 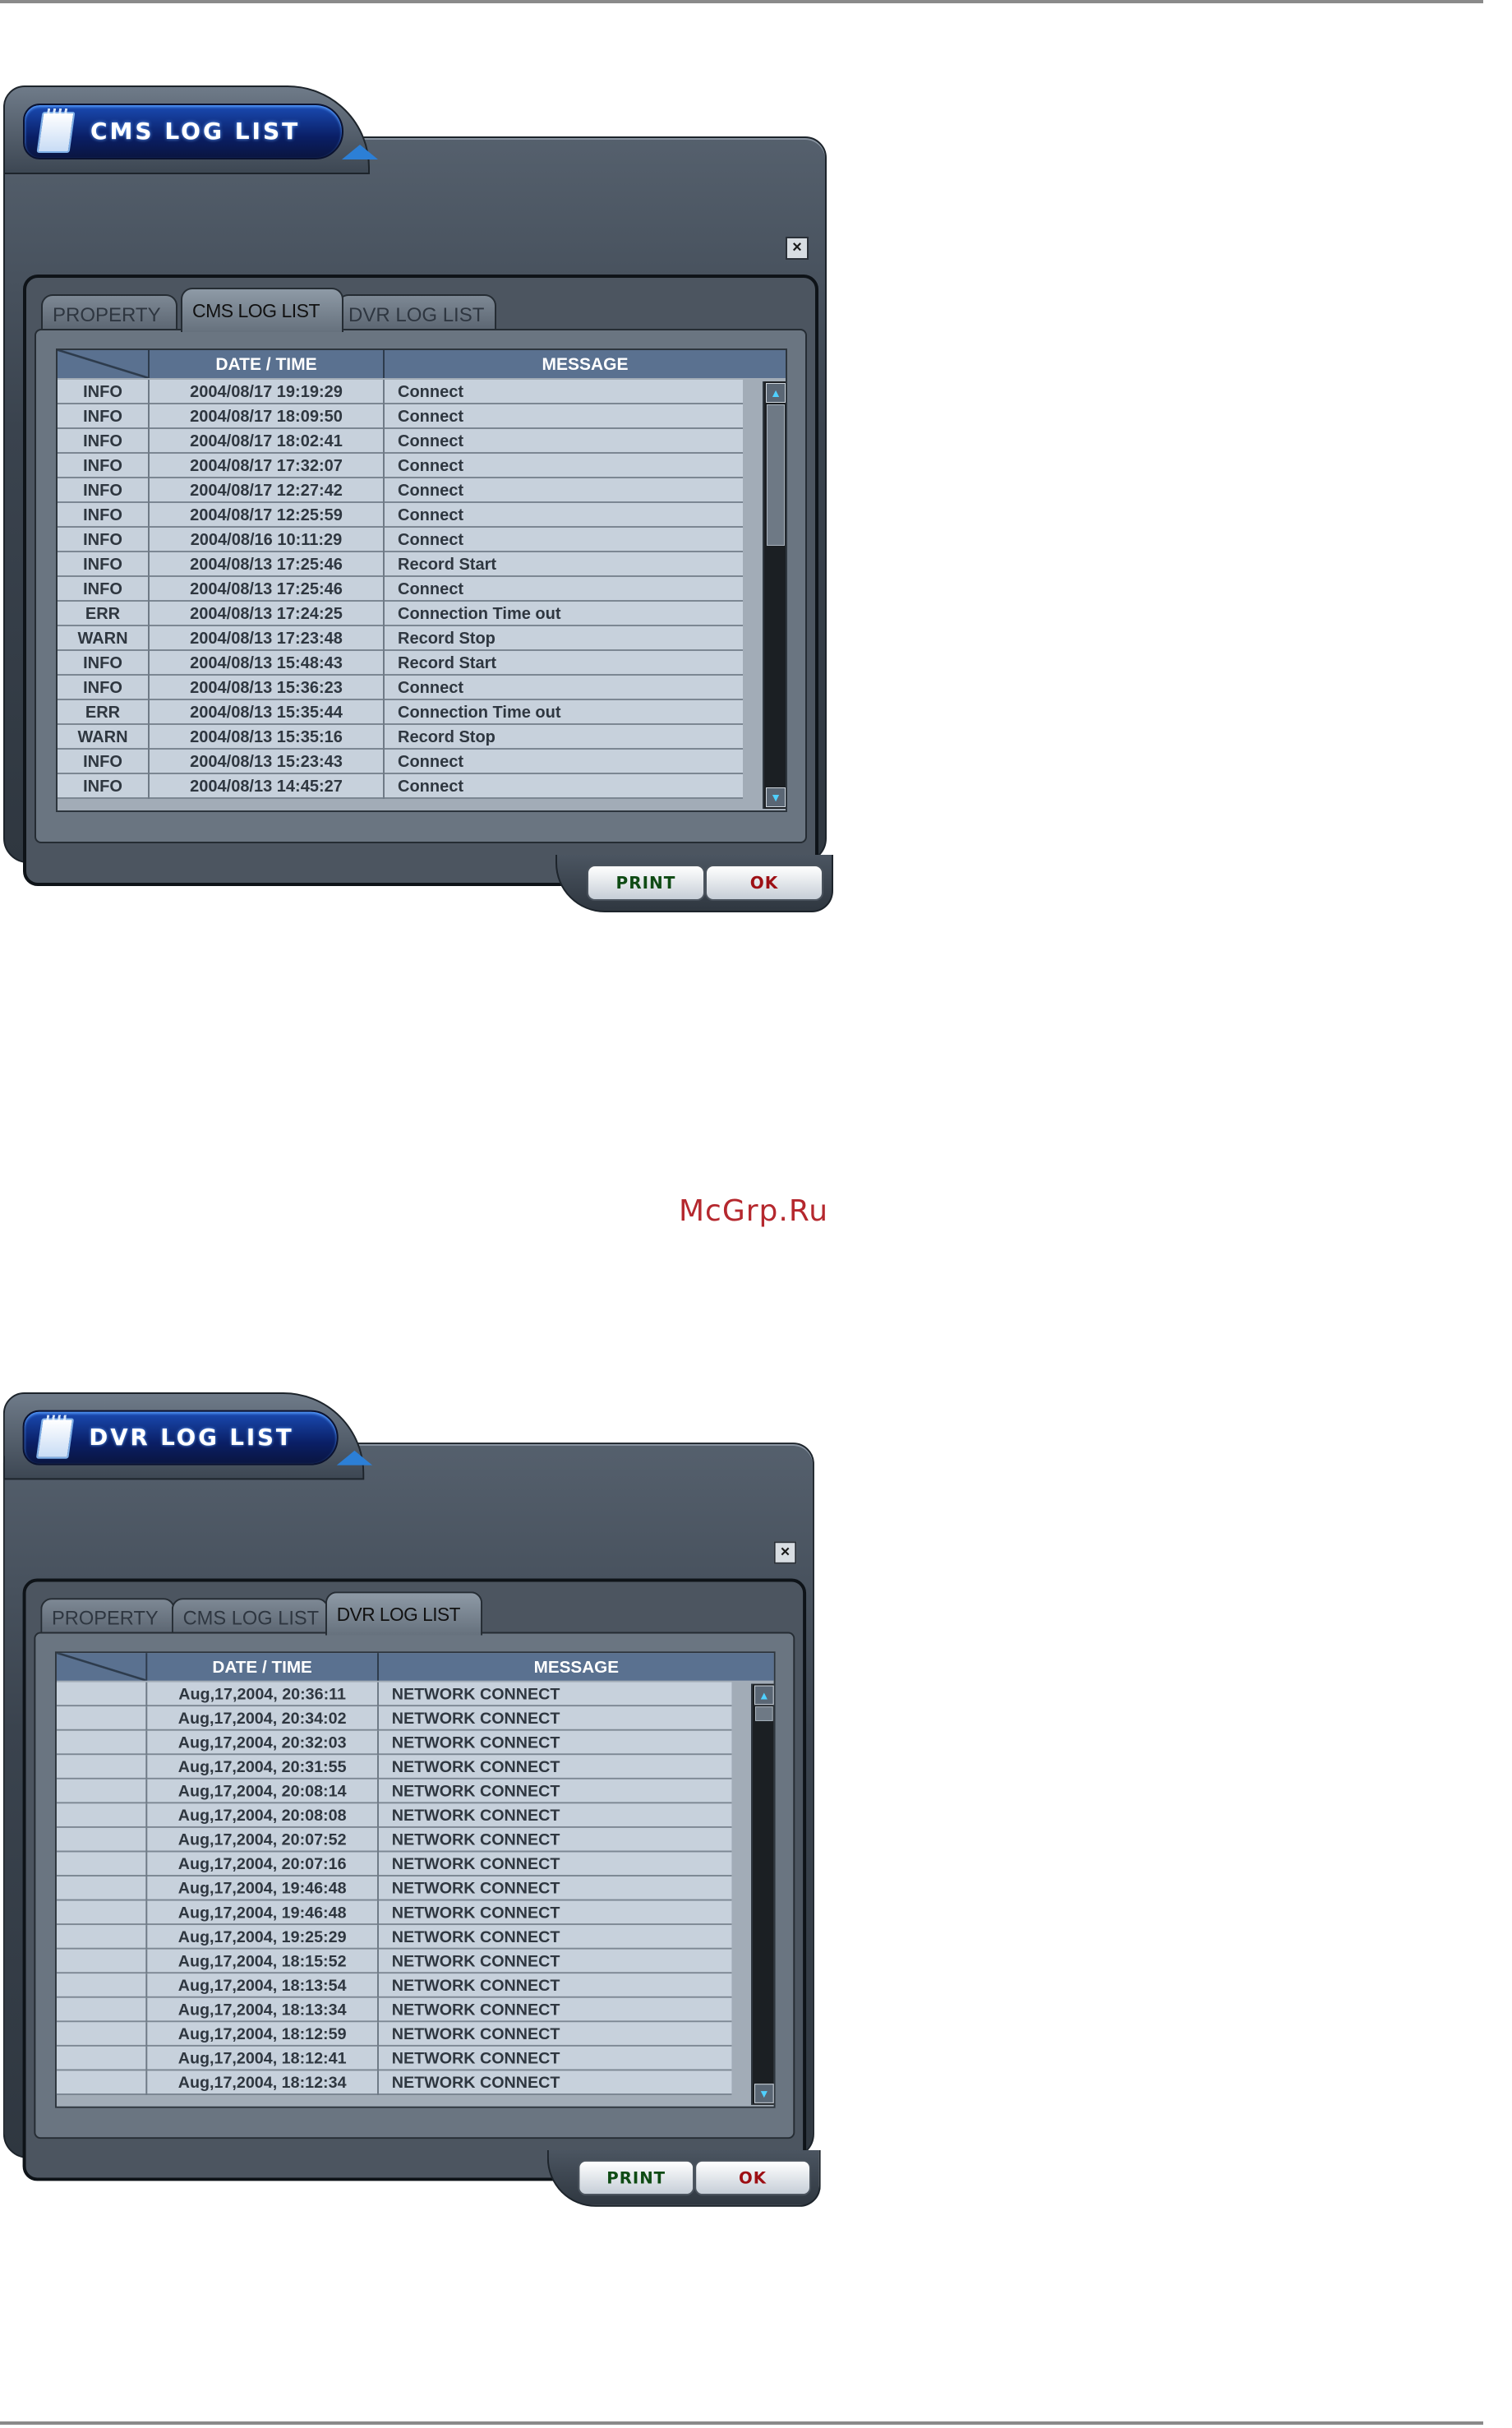 What do you see at coordinates (263, 2034) in the screenshot?
I see `cell-date-time: Aug,17,2004, 18:12:59` at bounding box center [263, 2034].